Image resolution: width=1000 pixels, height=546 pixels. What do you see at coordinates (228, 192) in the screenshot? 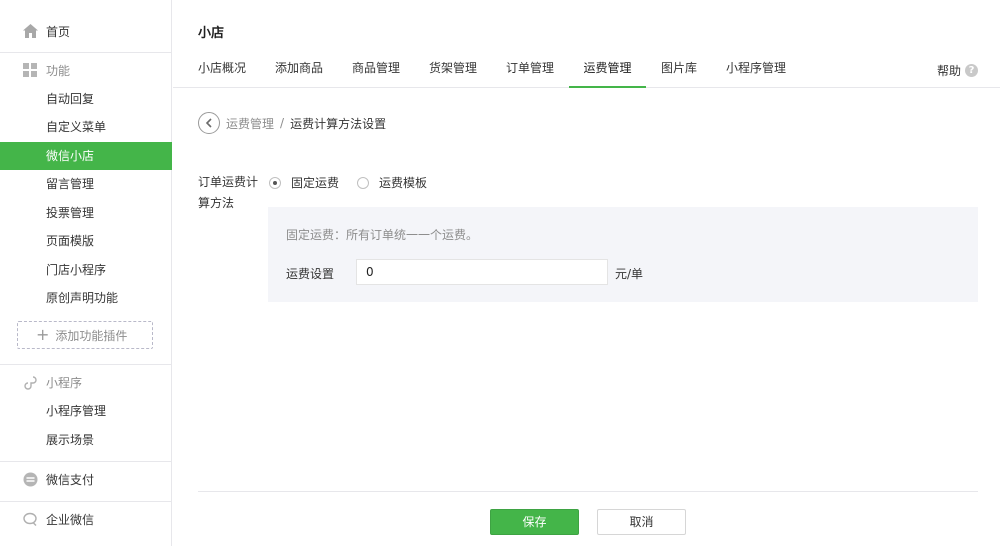
I see `shipping-method-label: 订单运费计算方法` at bounding box center [228, 192].